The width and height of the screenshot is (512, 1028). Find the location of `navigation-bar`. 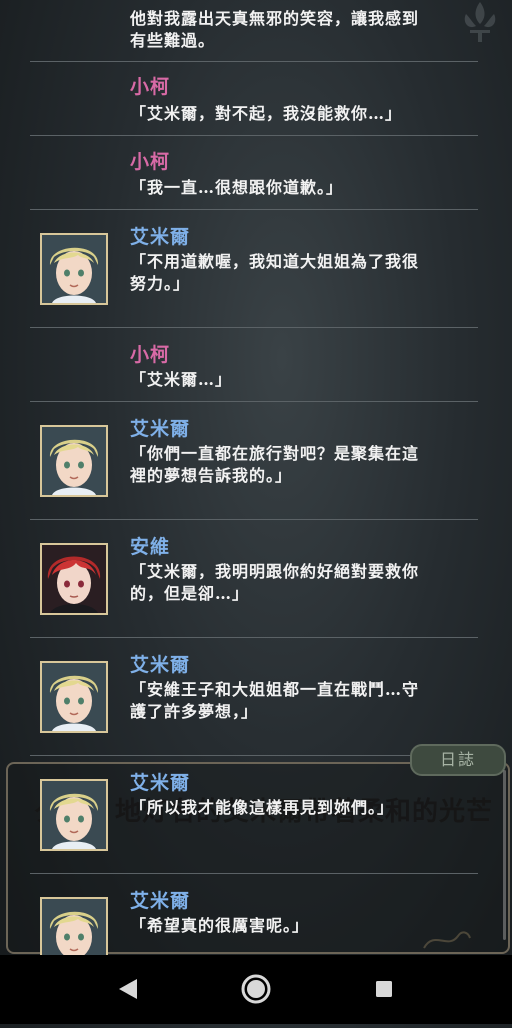

navigation-bar is located at coordinates (256, 989).